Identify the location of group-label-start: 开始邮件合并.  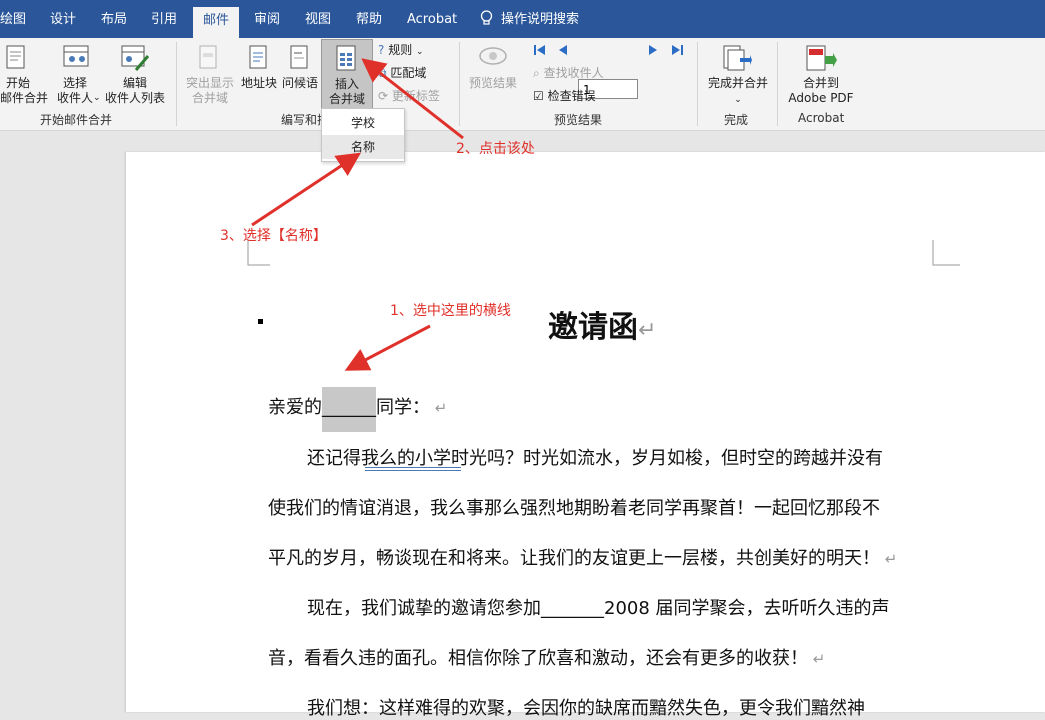
(76, 120).